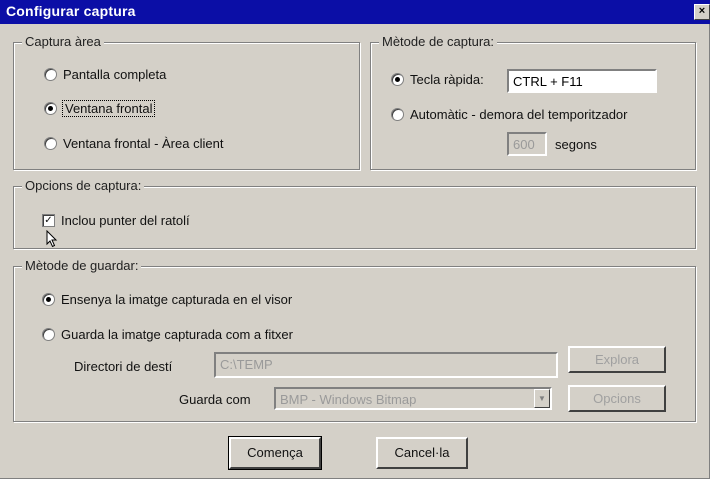  Describe the element at coordinates (215, 399) in the screenshot. I see `save-as-label: Guarda com` at that location.